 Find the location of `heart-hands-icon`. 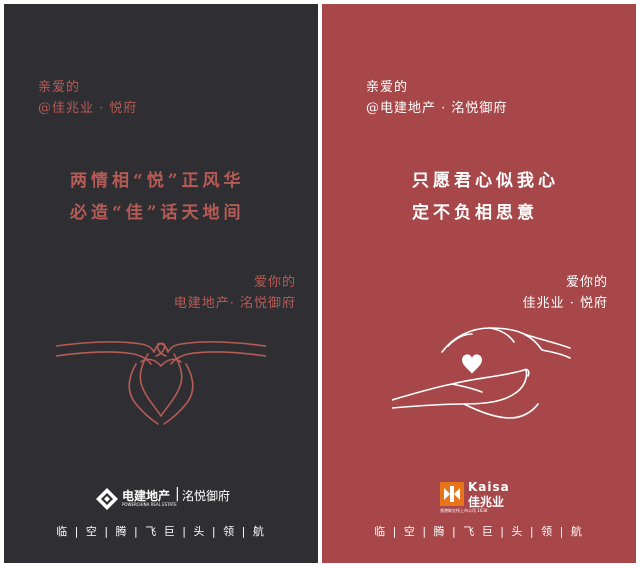

heart-hands-icon is located at coordinates (161, 383).